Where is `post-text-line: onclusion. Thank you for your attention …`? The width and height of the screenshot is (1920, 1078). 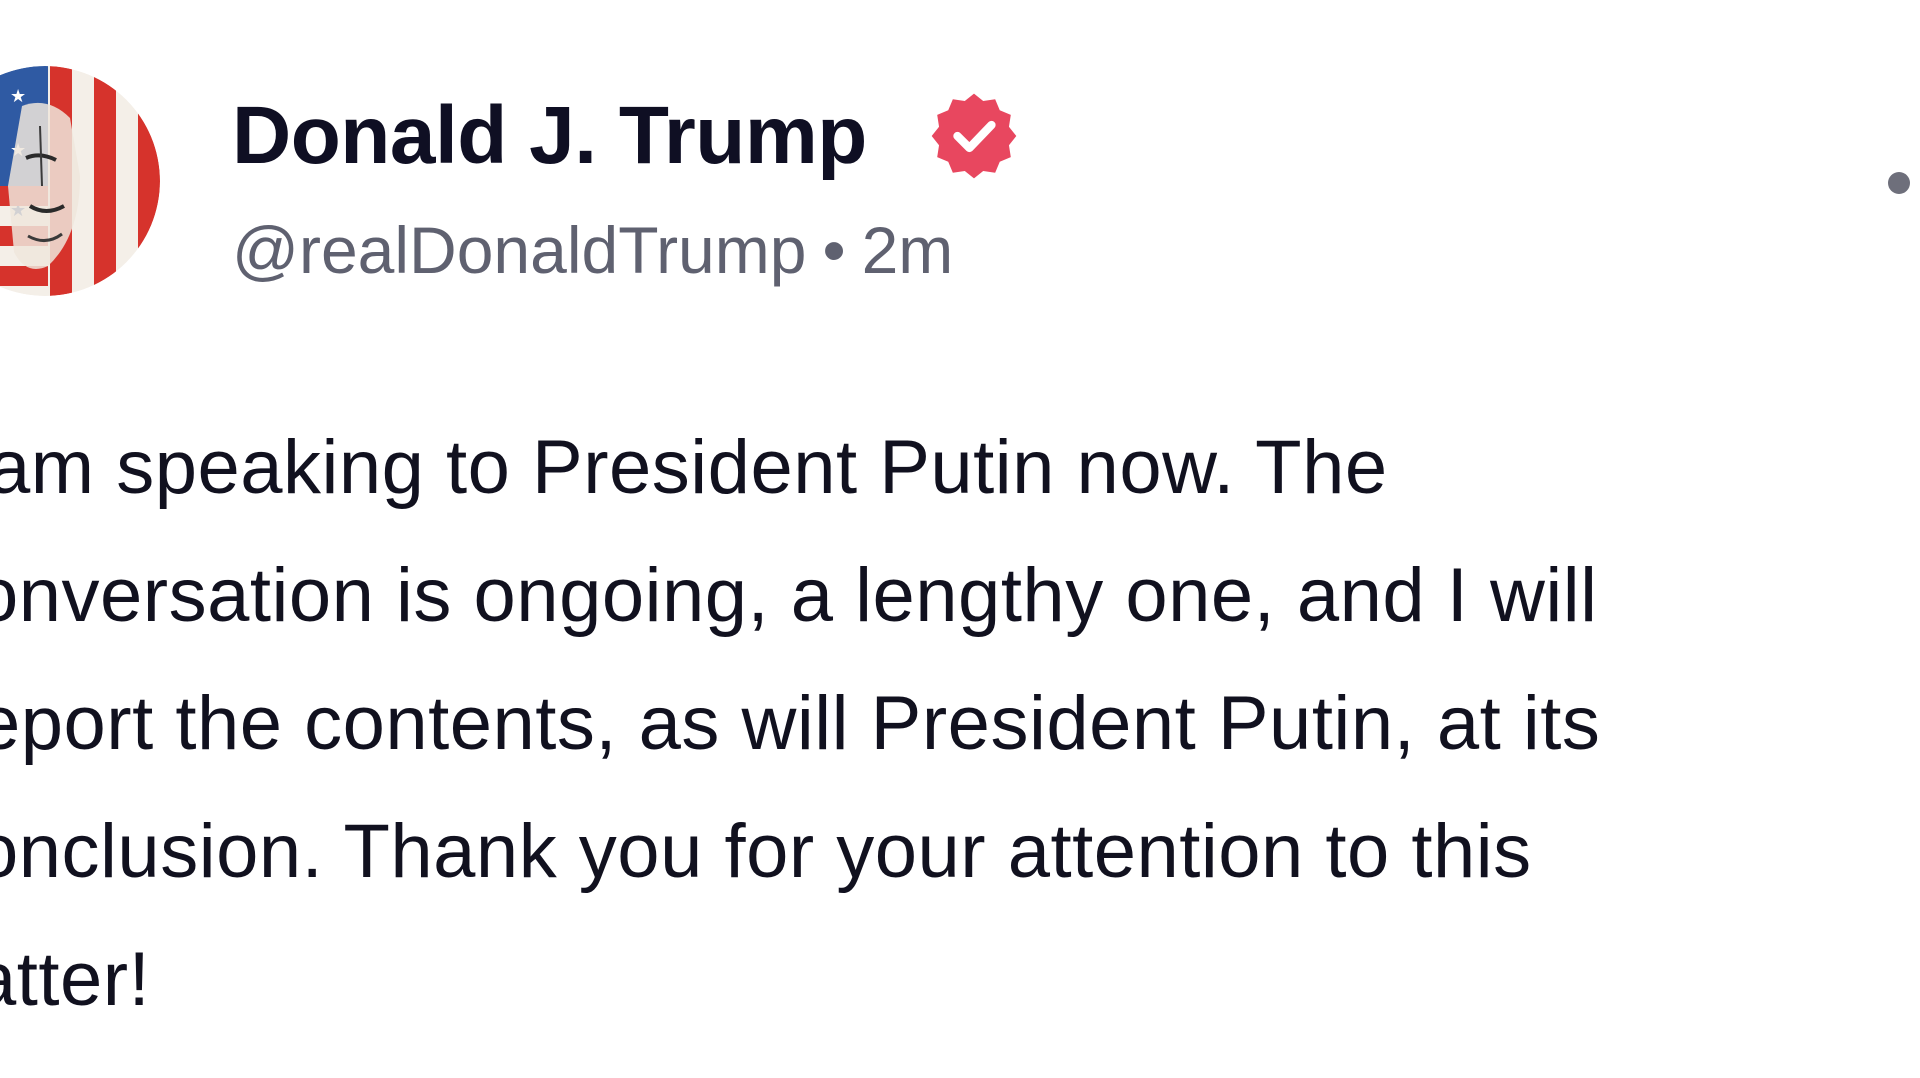
post-text-line: onclusion. Thank you for your attention … is located at coordinates (766, 851).